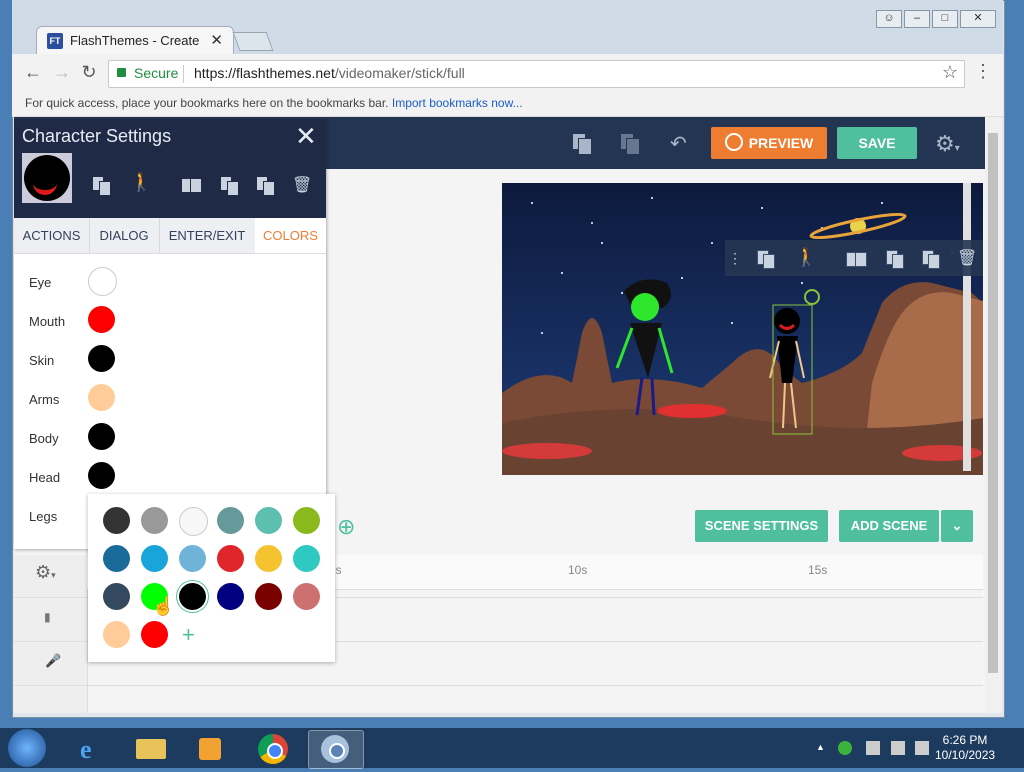 The width and height of the screenshot is (1024, 772). Describe the element at coordinates (101, 319) in the screenshot. I see `swatch-mouth` at that location.